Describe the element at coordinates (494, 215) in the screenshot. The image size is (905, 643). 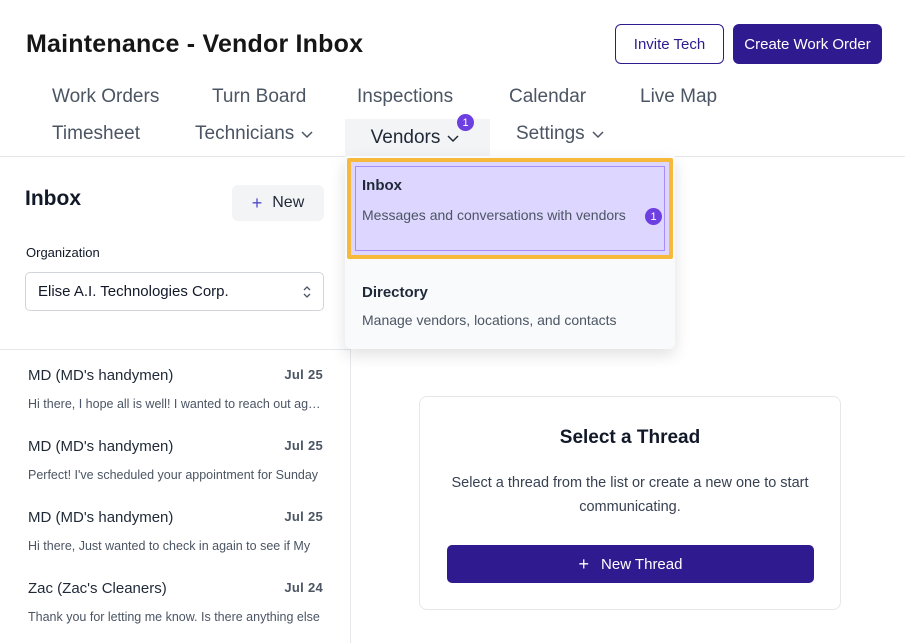
I see `dropdown-inbox-description: Messages and conversations with vendors` at that location.